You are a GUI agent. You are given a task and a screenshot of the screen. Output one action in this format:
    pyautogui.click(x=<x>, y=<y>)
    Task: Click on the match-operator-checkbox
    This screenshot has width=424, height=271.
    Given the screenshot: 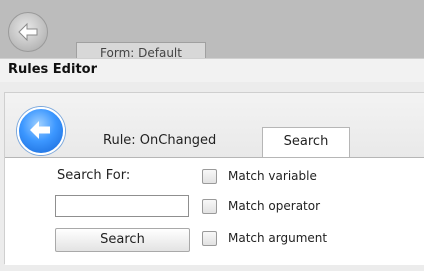 What is the action you would take?
    pyautogui.click(x=209, y=206)
    